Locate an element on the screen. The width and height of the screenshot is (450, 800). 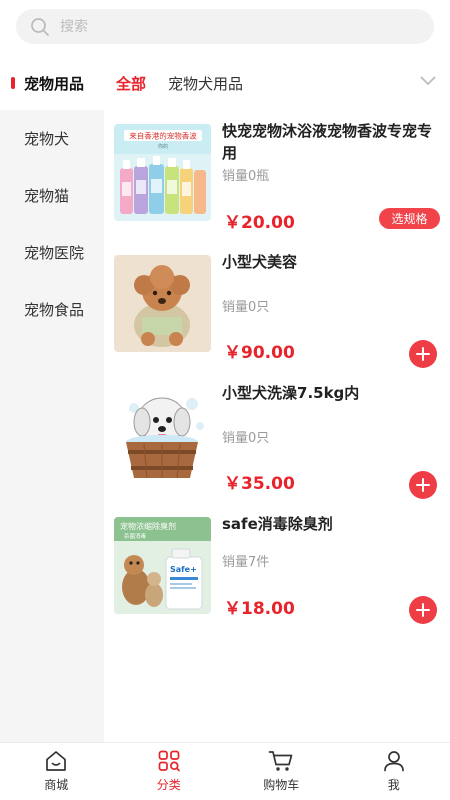
shampoo-banner-text: 来自香港的宠物香波 is located at coordinates (163, 136).